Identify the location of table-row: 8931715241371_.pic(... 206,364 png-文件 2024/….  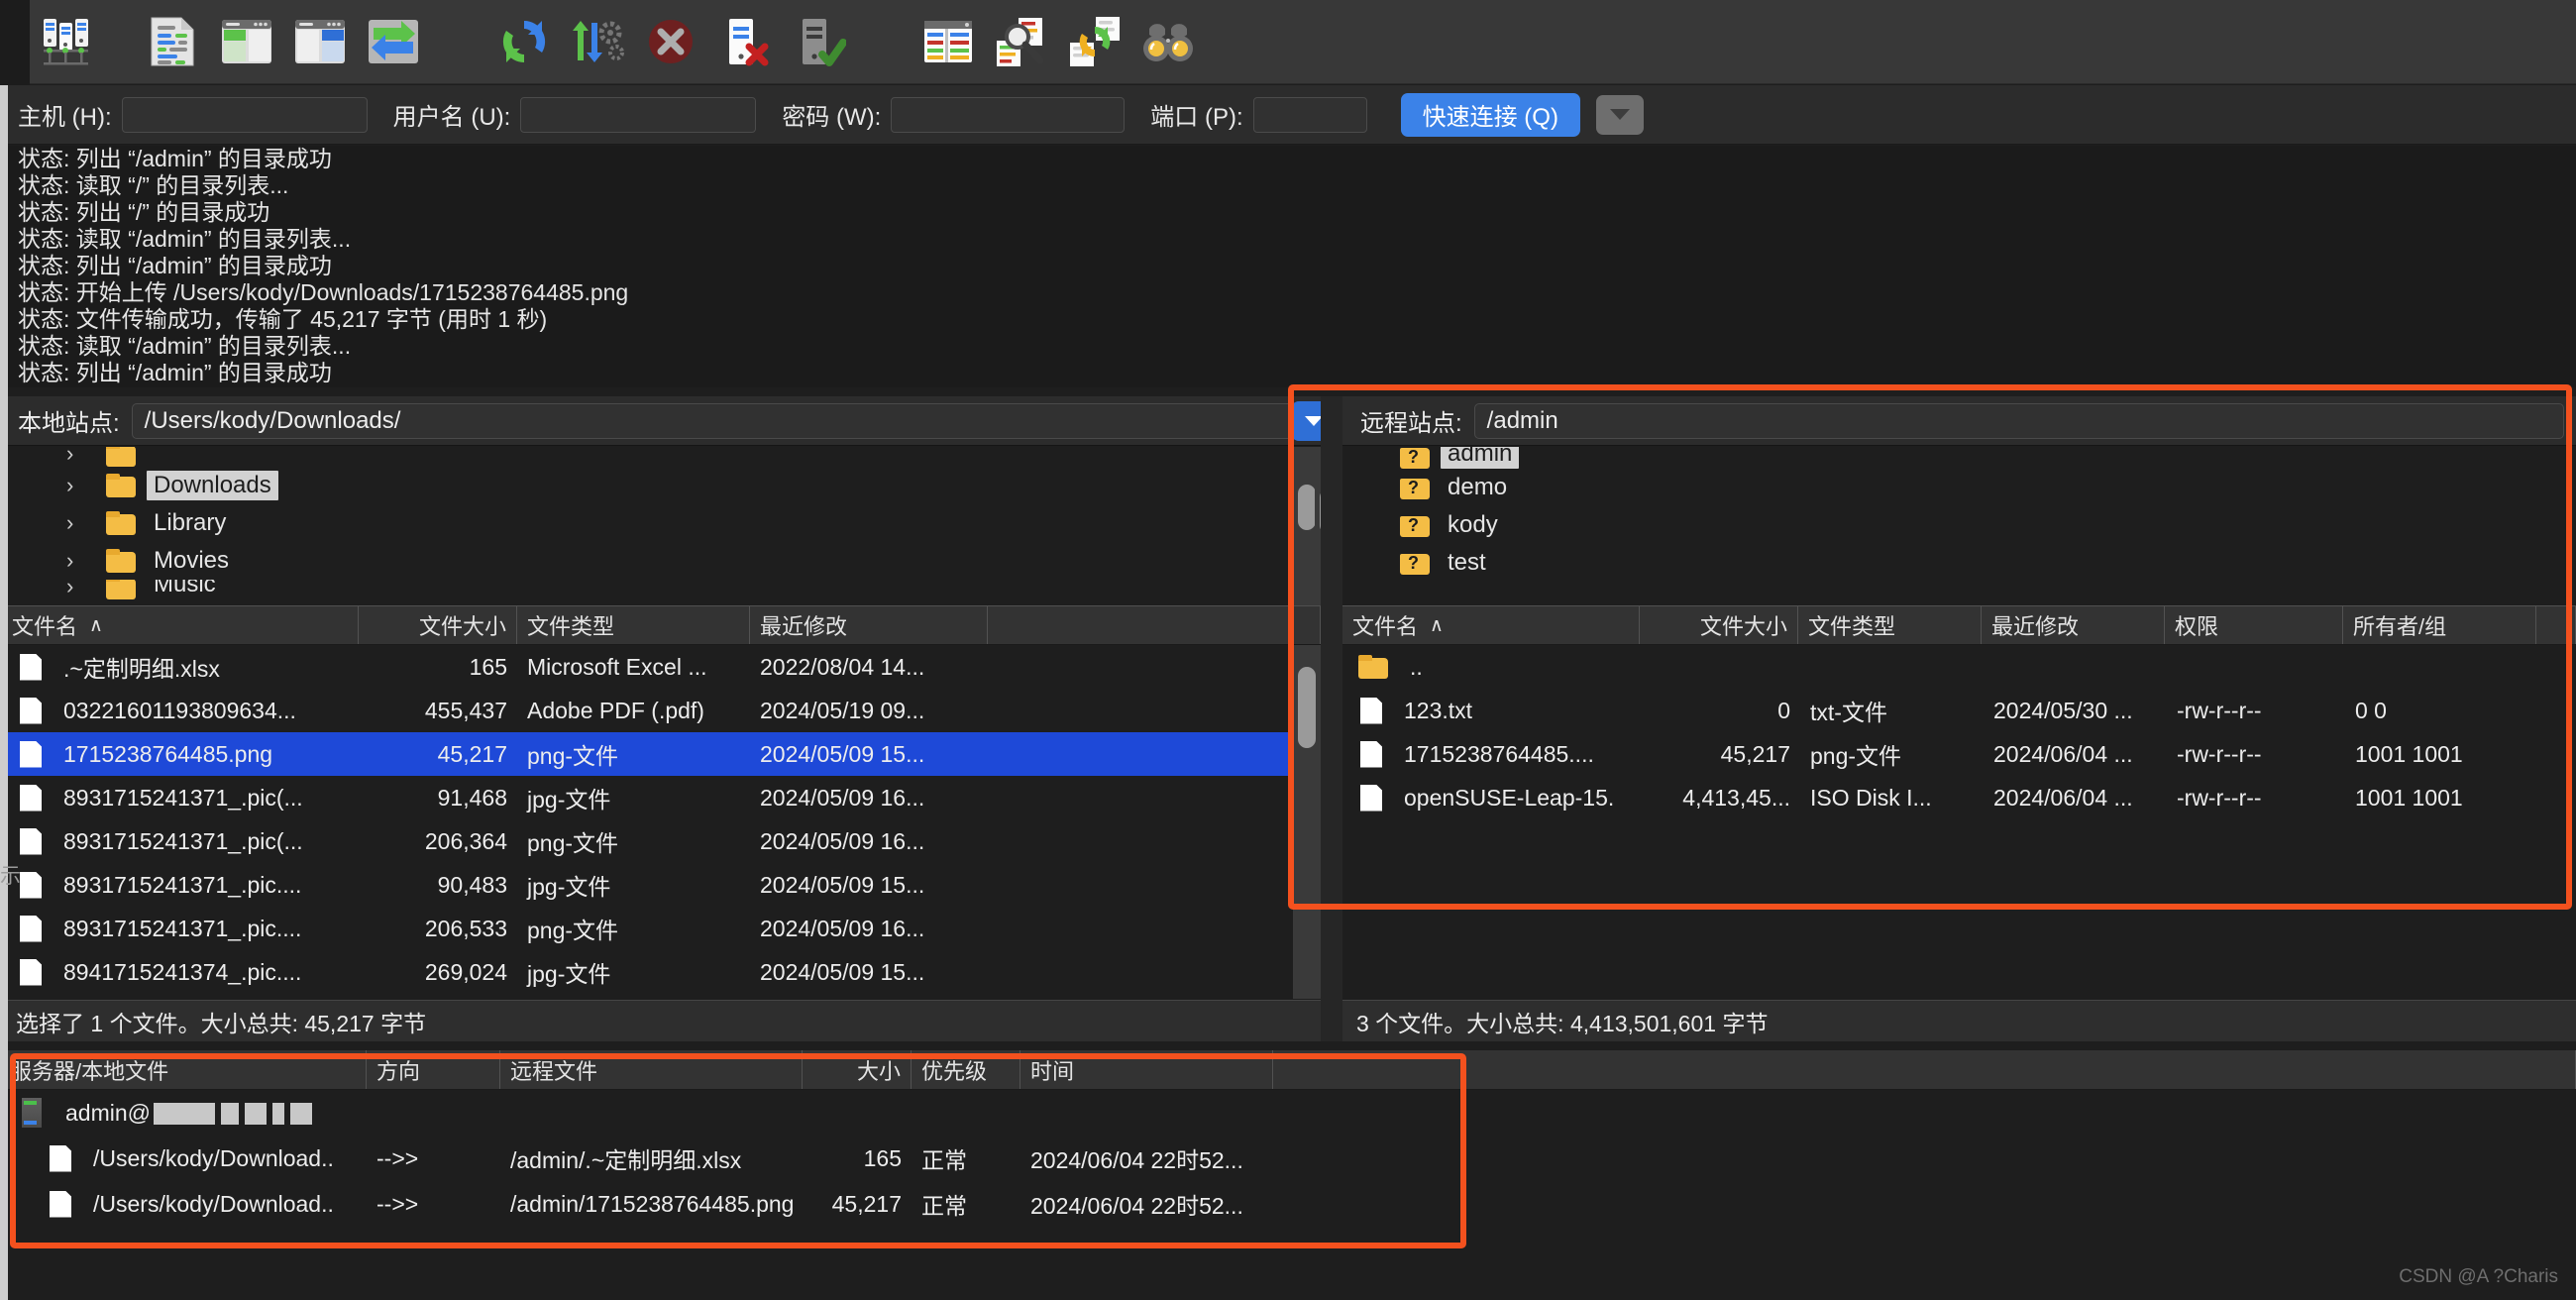
(661, 841).